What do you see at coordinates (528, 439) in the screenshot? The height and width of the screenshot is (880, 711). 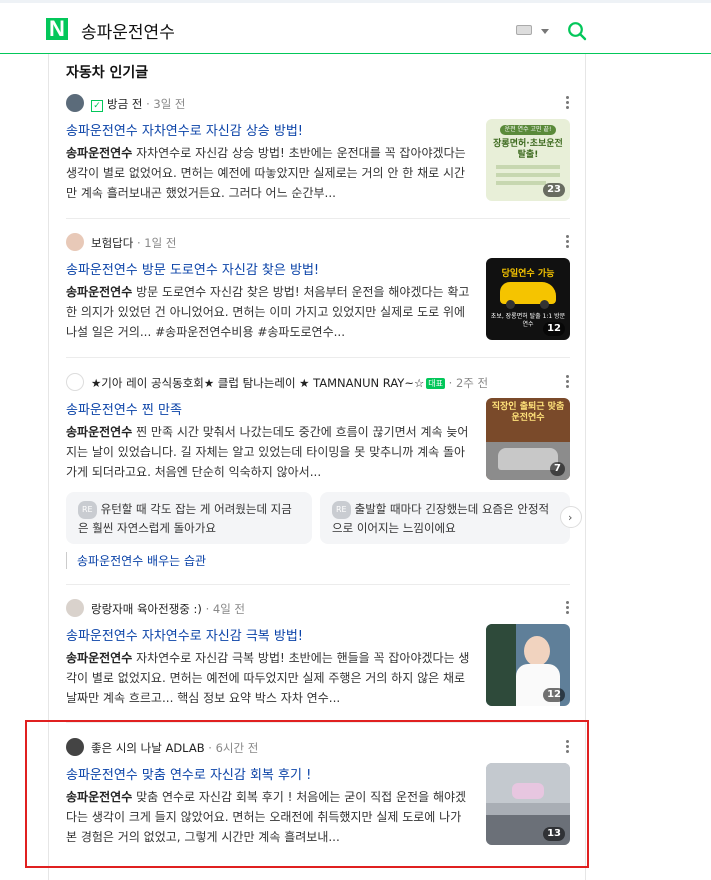 I see `post-thumbnail: 직장인 출퇴근 맞춤 운전연수 7` at bounding box center [528, 439].